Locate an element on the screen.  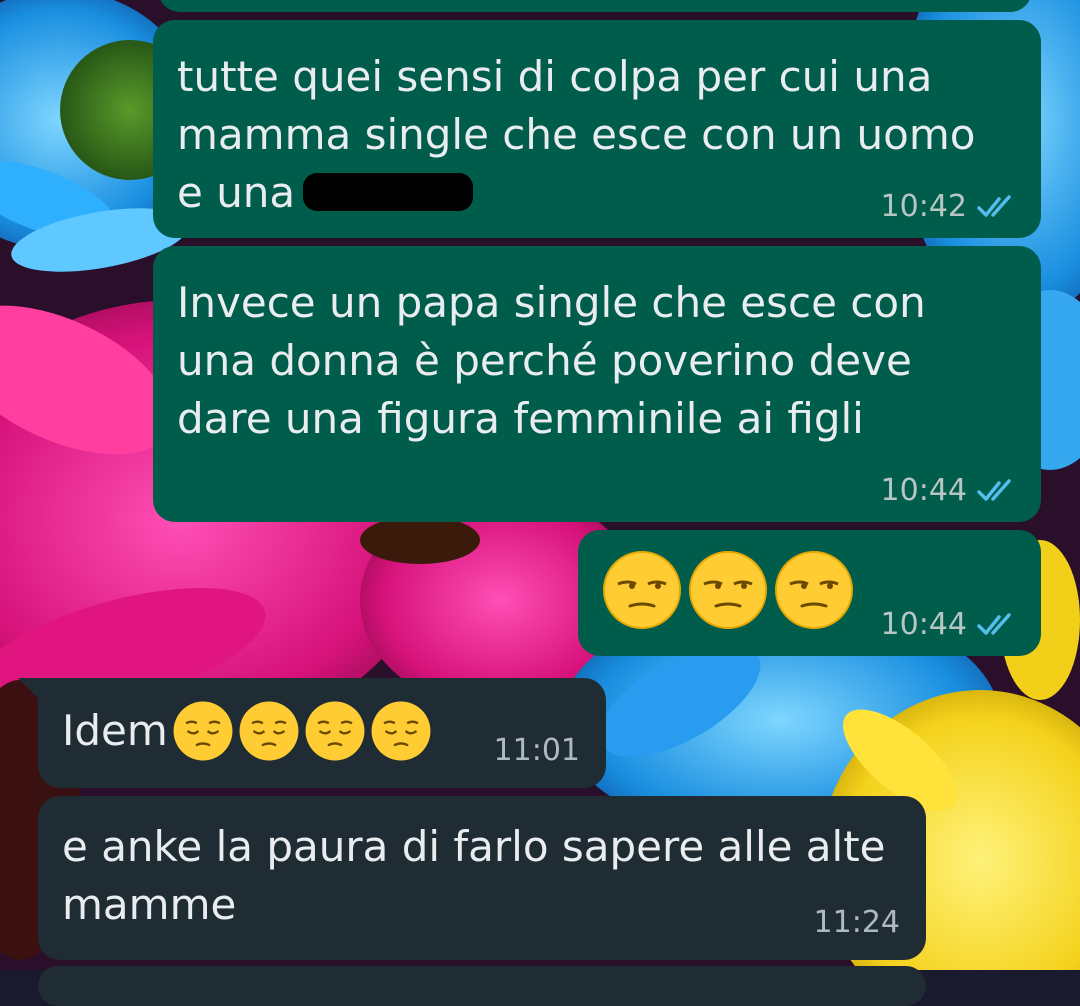
message-time: 10:42 is located at coordinates (923, 206).